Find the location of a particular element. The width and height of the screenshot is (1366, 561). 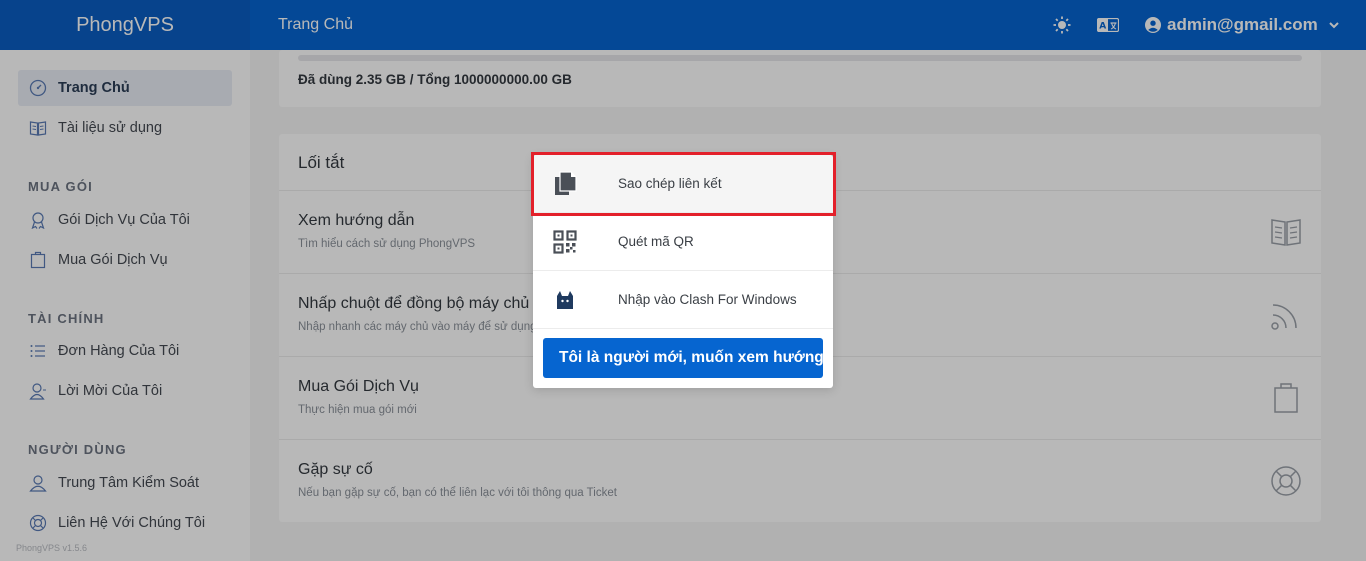

clash-cat-icon is located at coordinates (565, 300).